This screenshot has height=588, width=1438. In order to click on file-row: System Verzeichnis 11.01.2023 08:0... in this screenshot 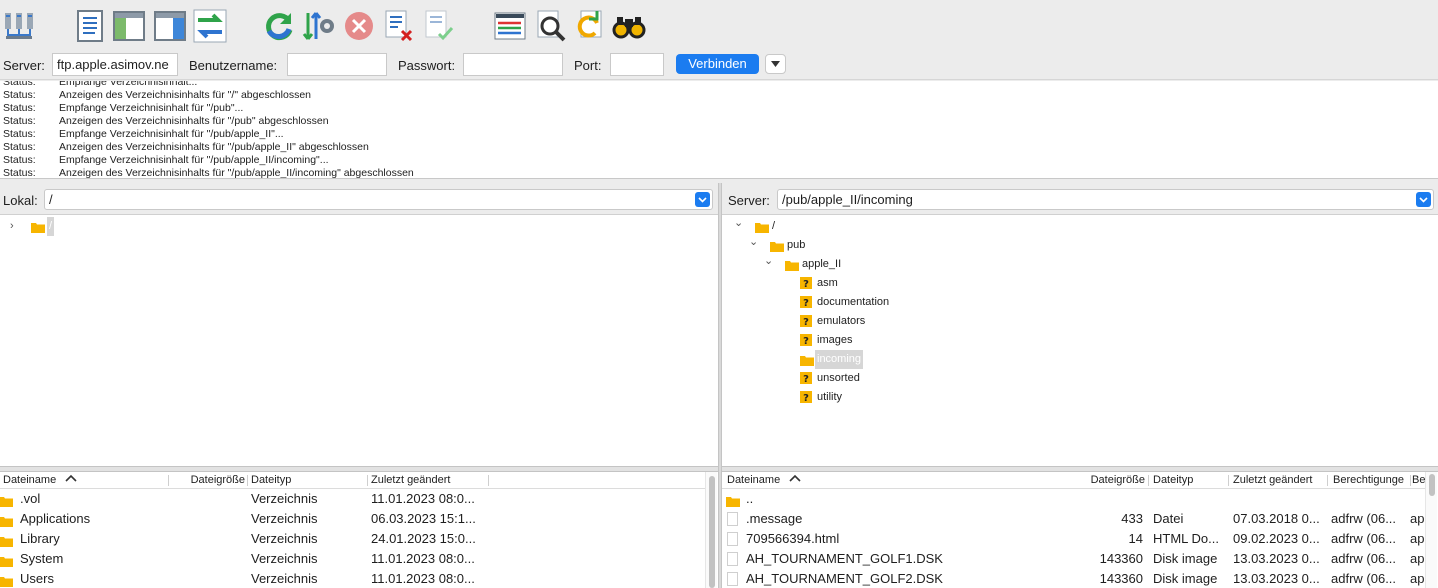, I will do `click(353, 559)`.